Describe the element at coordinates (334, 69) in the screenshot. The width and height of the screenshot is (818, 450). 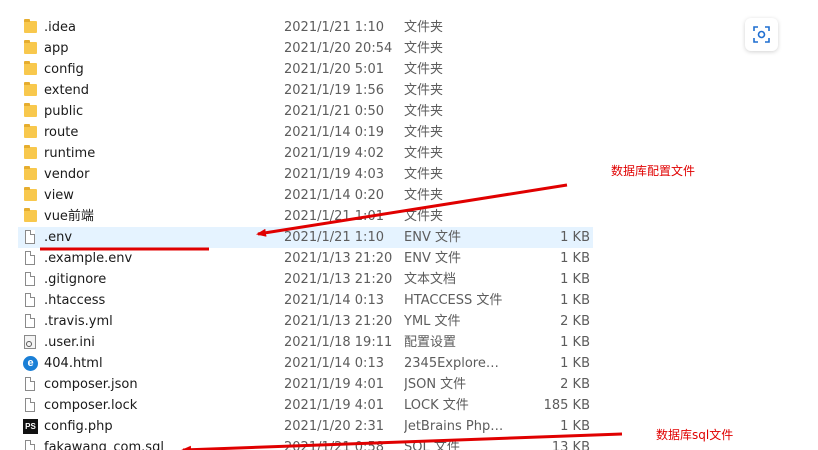
I see `file-modified-date: 2021/1/20 5:01` at that location.